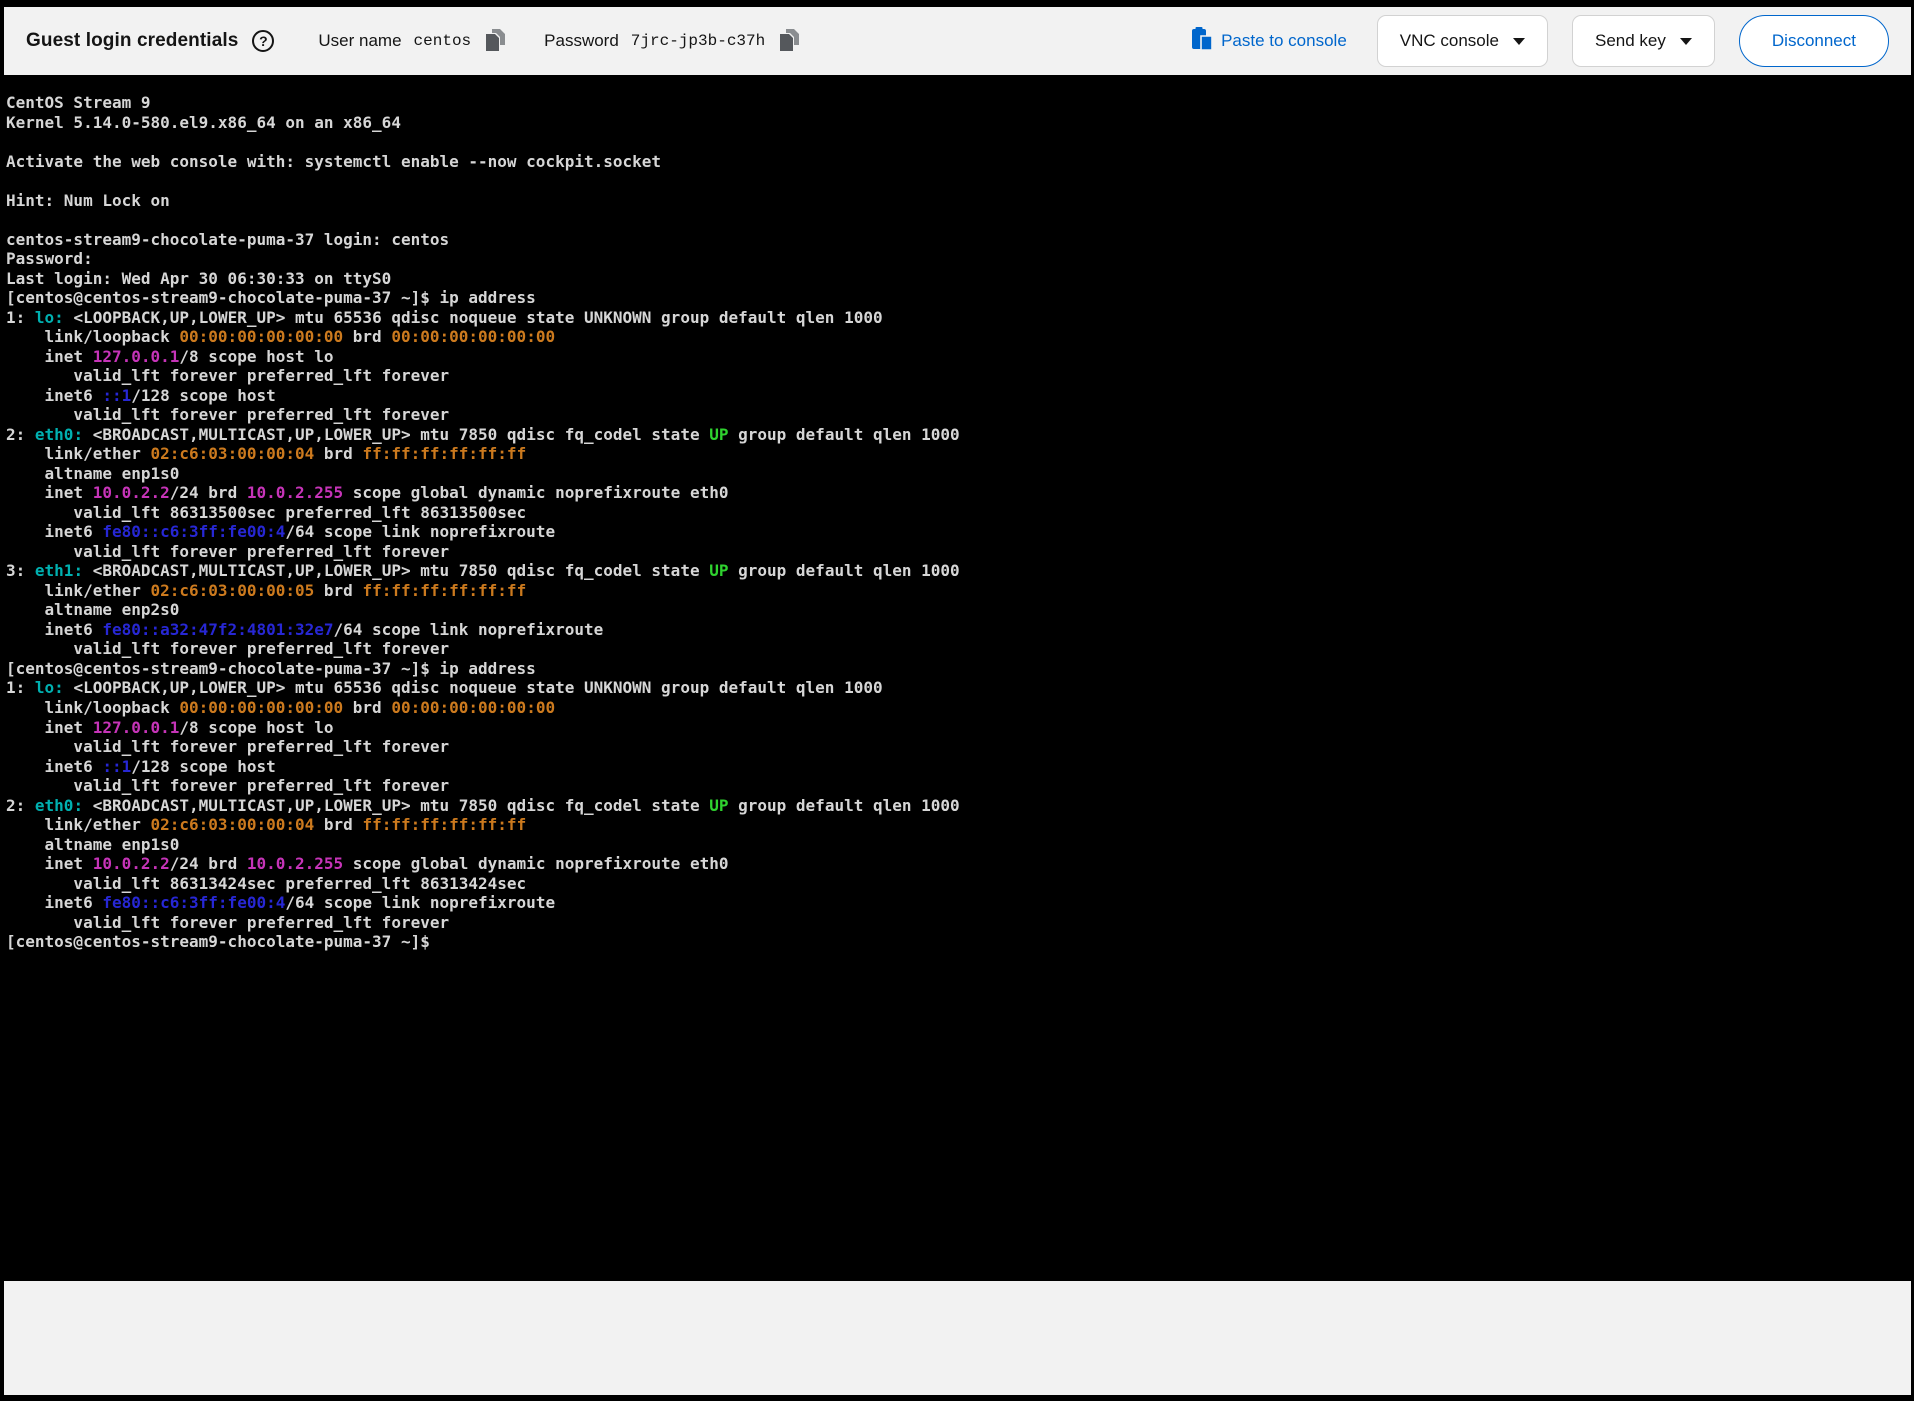 This screenshot has height=1401, width=1914. I want to click on paste-to-console-button: Paste to console, so click(1269, 41).